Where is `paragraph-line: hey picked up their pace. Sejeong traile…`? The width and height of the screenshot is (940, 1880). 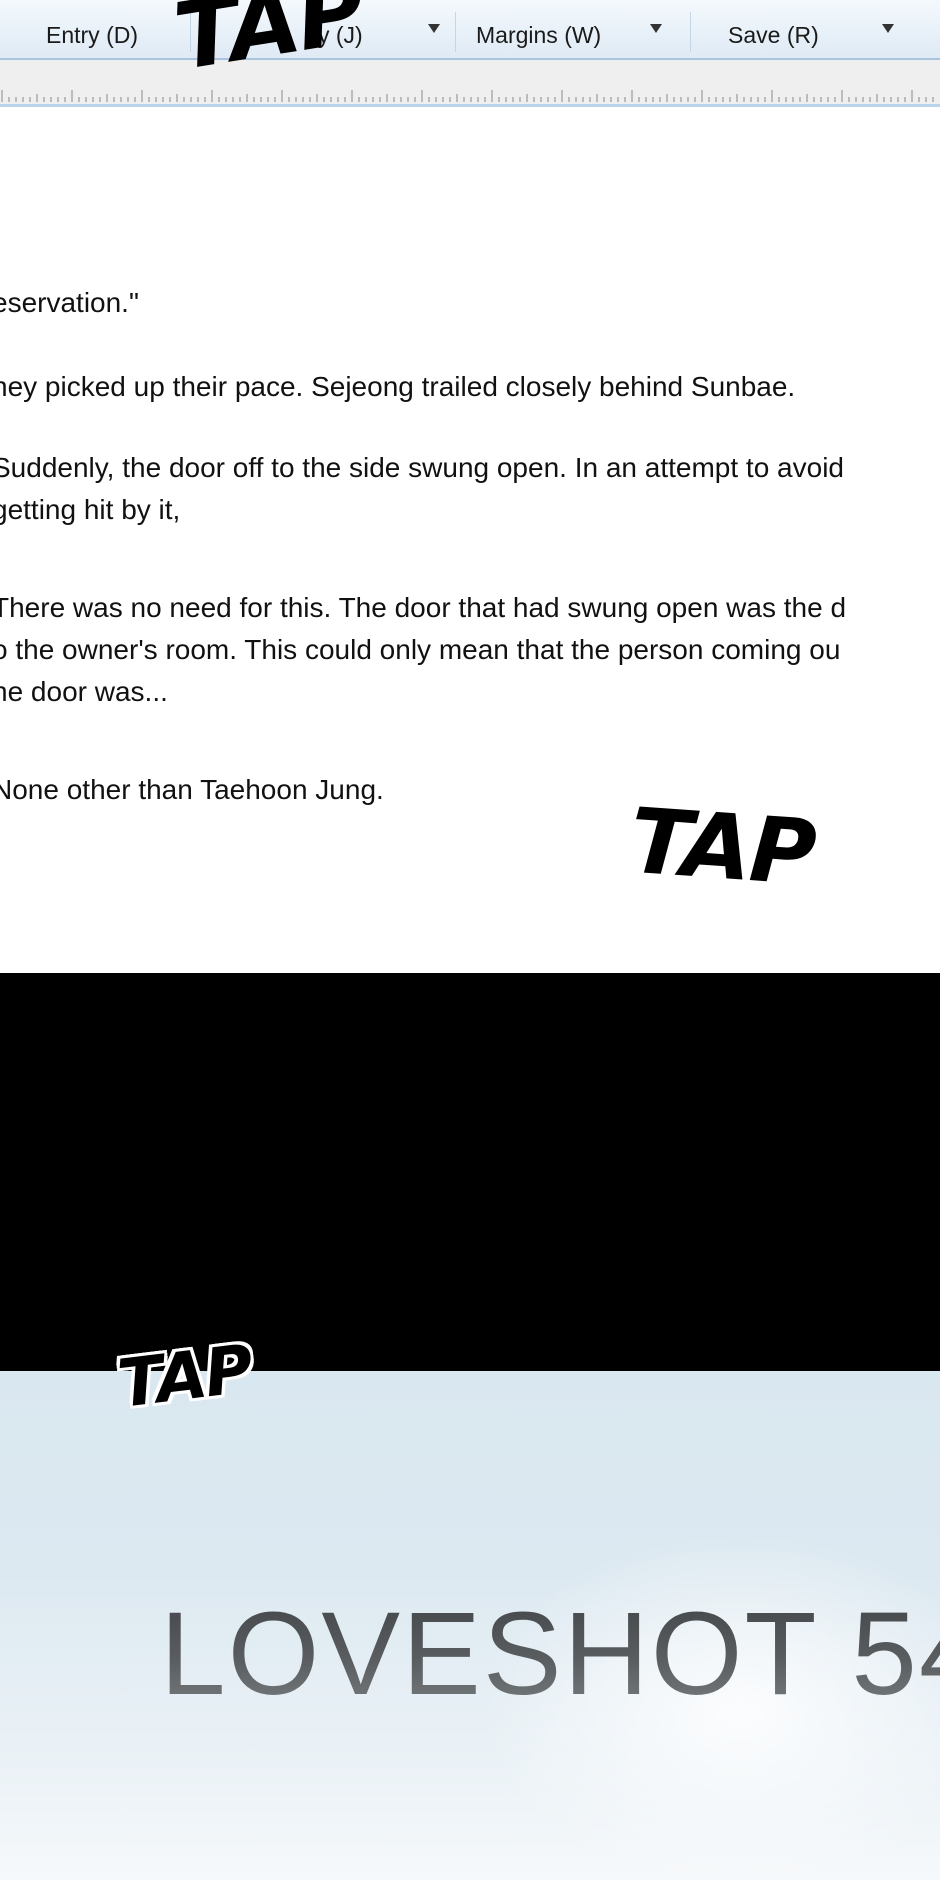
paragraph-line: hey picked up their pace. Sejeong traile… is located at coordinates (398, 386).